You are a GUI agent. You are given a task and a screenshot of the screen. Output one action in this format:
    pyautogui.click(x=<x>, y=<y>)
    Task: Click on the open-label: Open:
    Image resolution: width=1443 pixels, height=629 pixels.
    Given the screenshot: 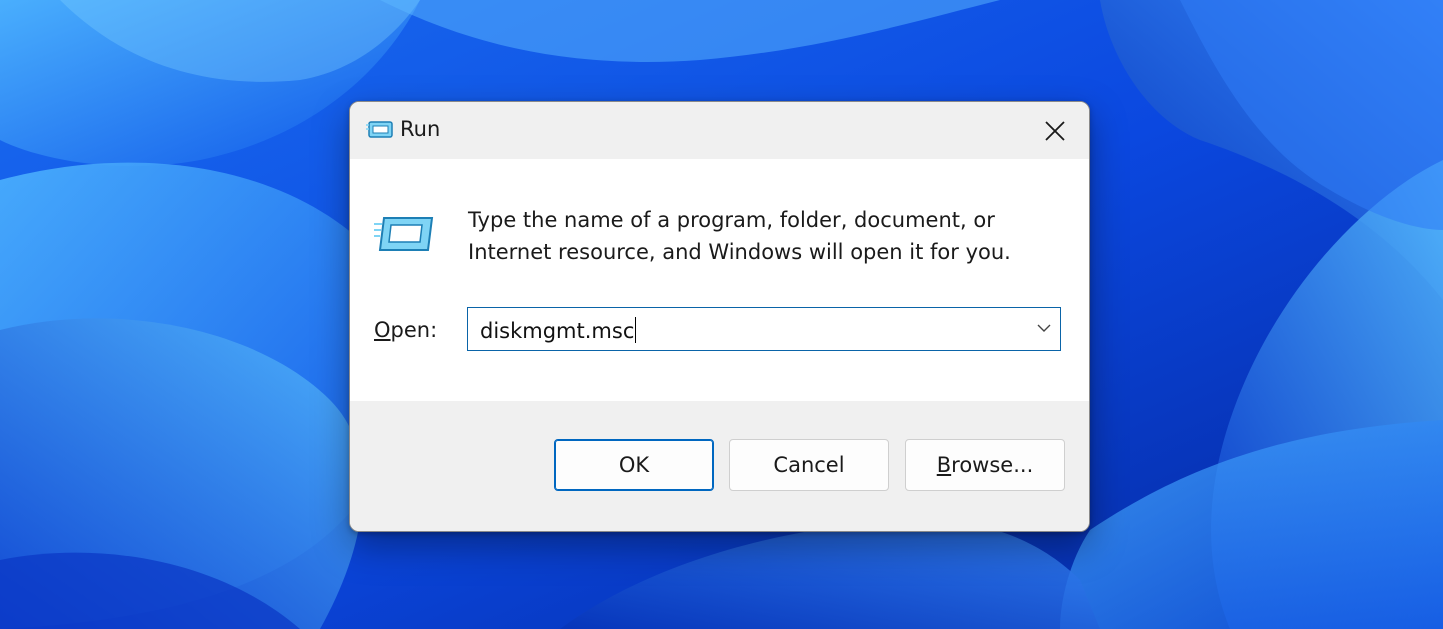 What is the action you would take?
    pyautogui.click(x=405, y=330)
    